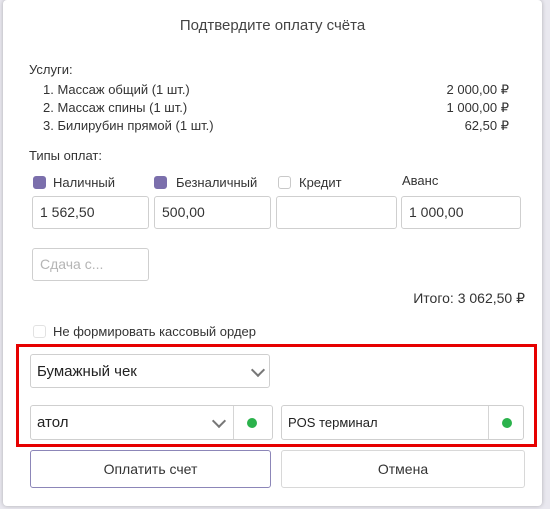 The height and width of the screenshot is (509, 550). Describe the element at coordinates (469, 298) in the screenshot. I see `total-text: Итого: 3 062,50 ₽` at that location.